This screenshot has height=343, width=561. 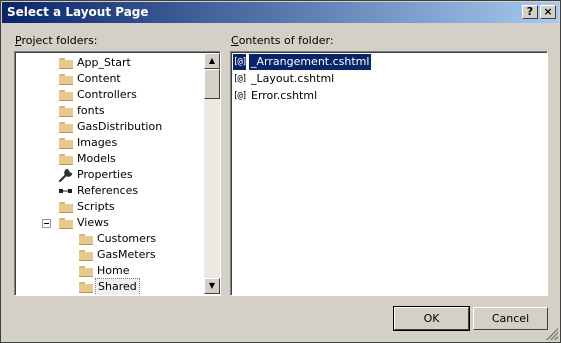 I want to click on contents-of-folder-label: Contents of folder:, so click(x=282, y=40).